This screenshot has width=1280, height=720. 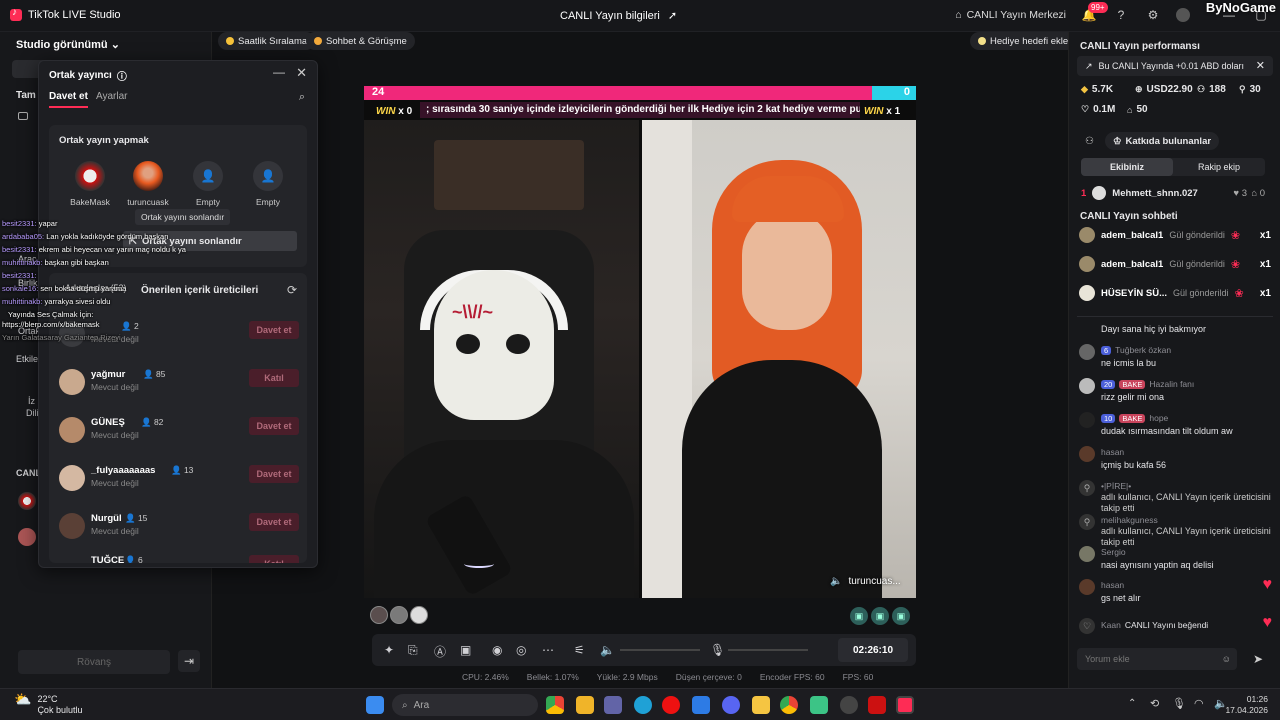 I want to click on chrome-icon, so click(x=555, y=705).